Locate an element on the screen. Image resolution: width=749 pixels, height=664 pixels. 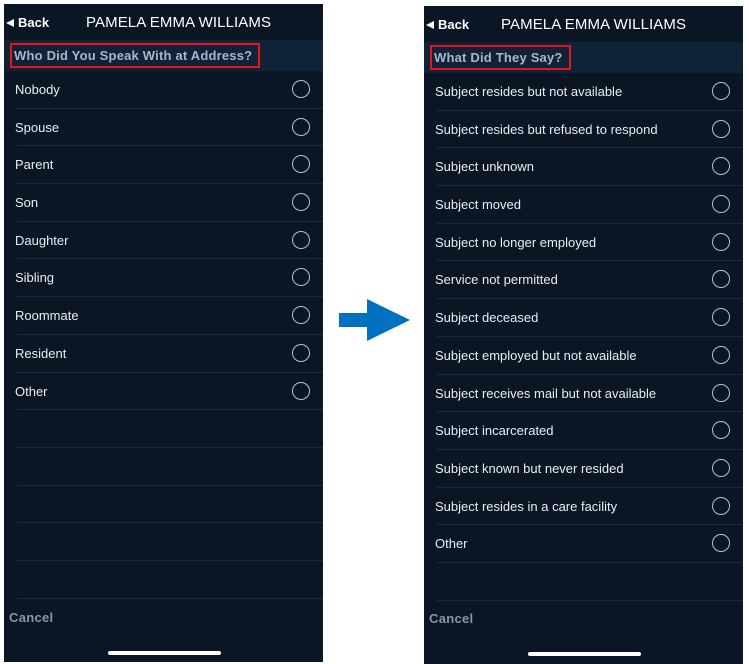
section-title: Who Did You Speak With at Address? is located at coordinates (135, 55).